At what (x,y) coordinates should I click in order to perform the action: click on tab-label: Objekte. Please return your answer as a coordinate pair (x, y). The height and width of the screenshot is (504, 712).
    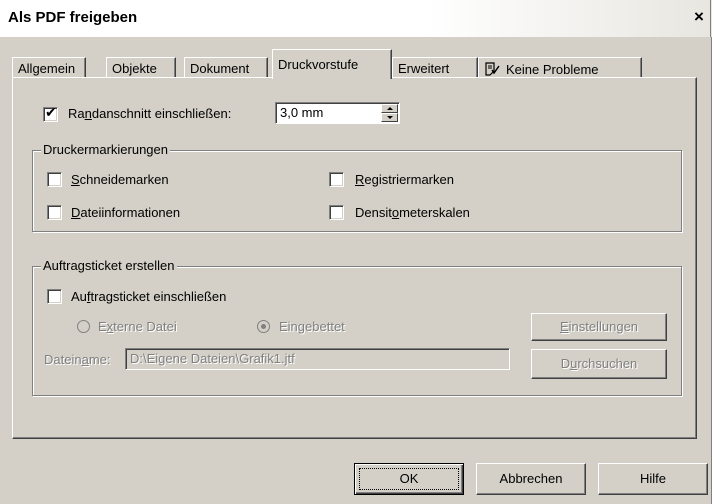
    Looking at the image, I should click on (134, 68).